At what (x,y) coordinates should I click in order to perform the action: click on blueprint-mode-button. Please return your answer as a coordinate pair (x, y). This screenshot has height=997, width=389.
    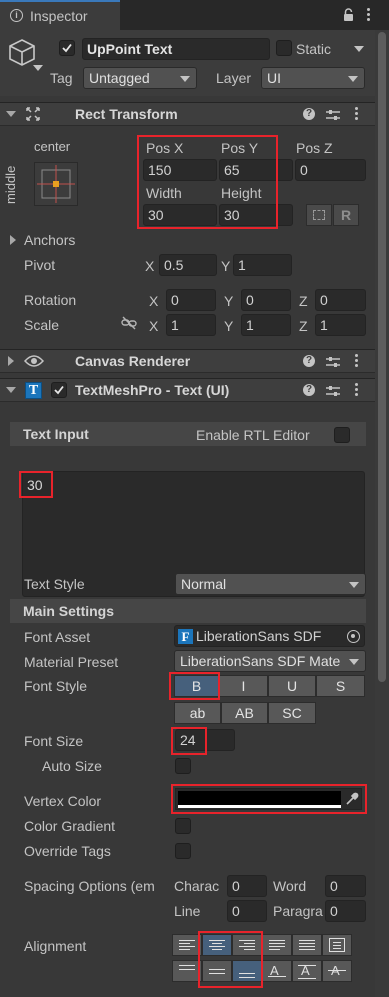
    Looking at the image, I should click on (319, 215).